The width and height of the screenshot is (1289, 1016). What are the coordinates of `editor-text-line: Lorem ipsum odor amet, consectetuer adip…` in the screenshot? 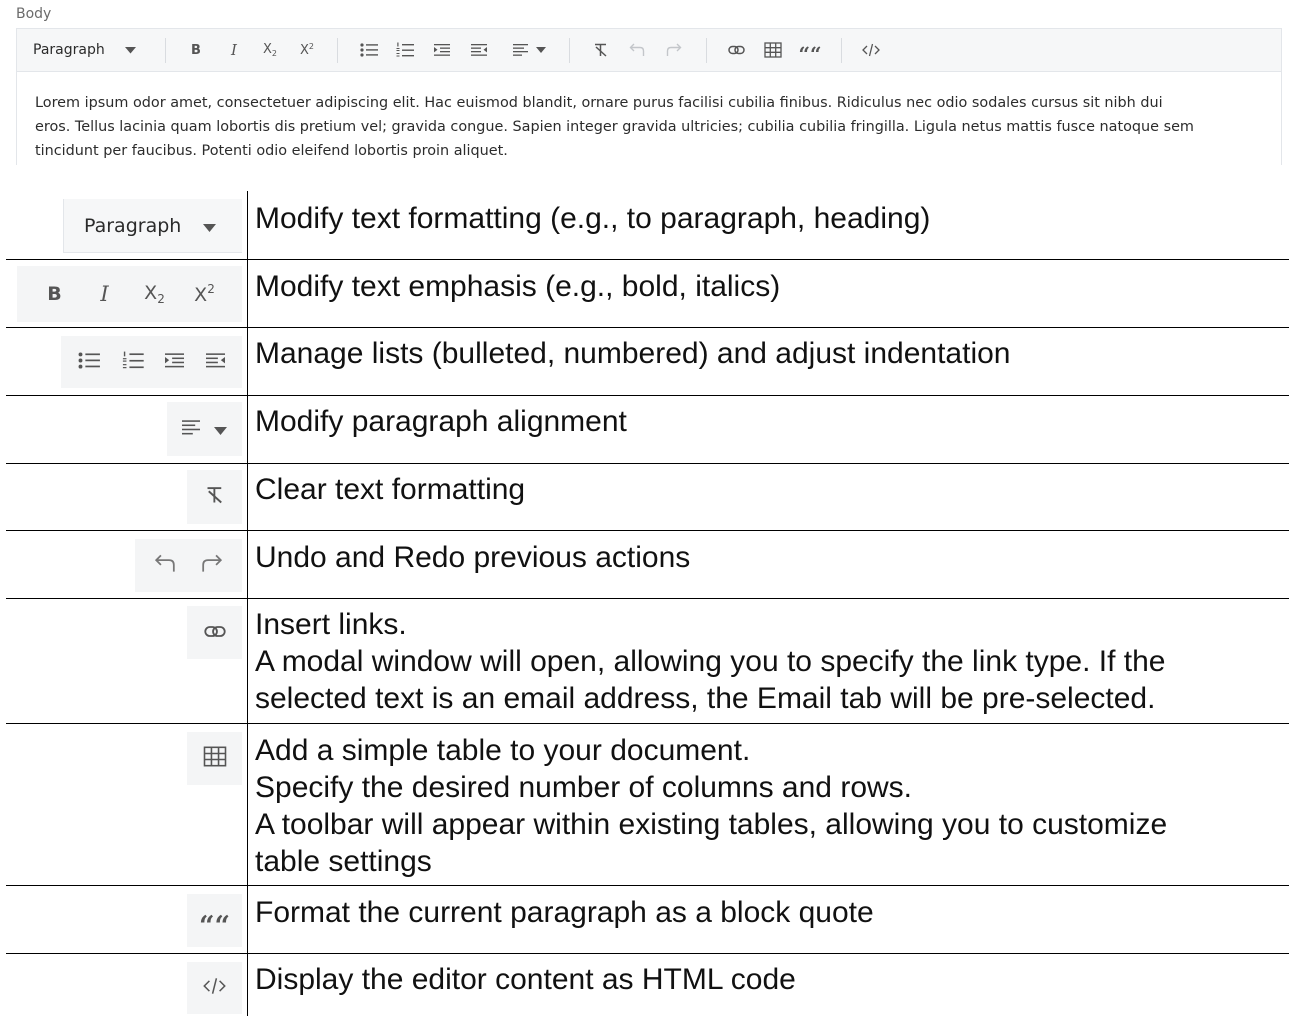 It's located at (599, 103).